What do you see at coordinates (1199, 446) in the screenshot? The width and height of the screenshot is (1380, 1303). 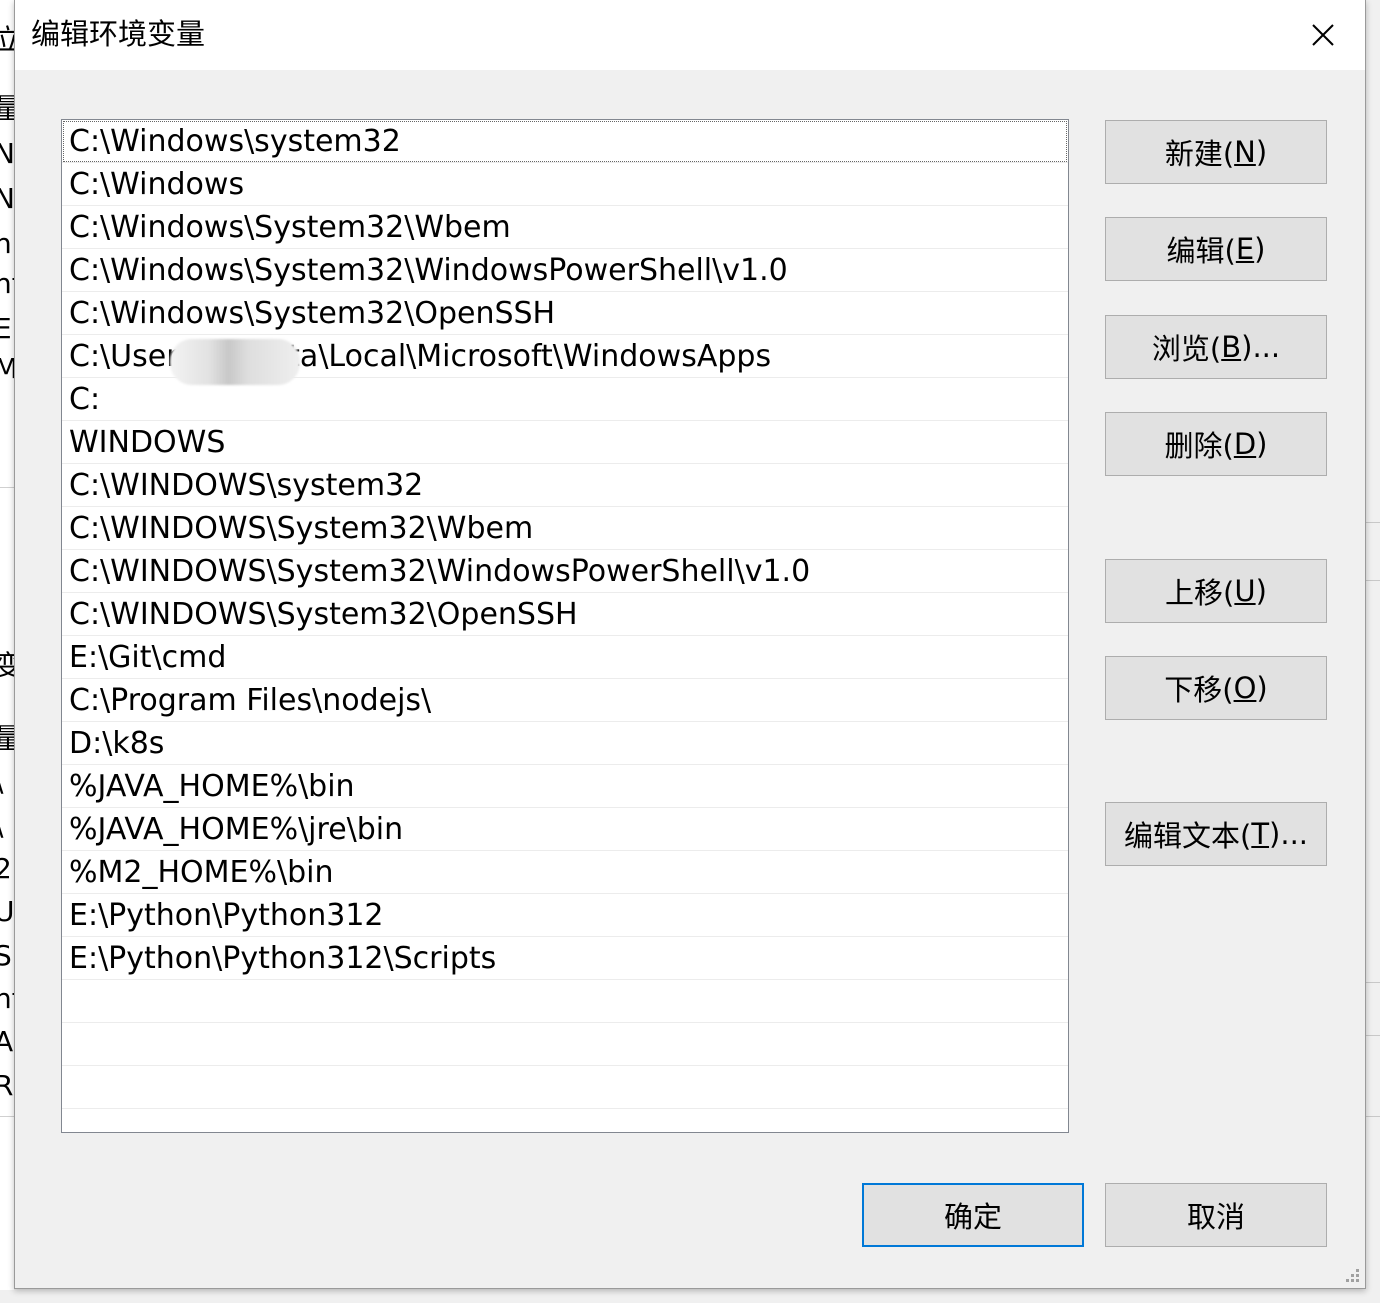 I see `button-label: 删除(` at bounding box center [1199, 446].